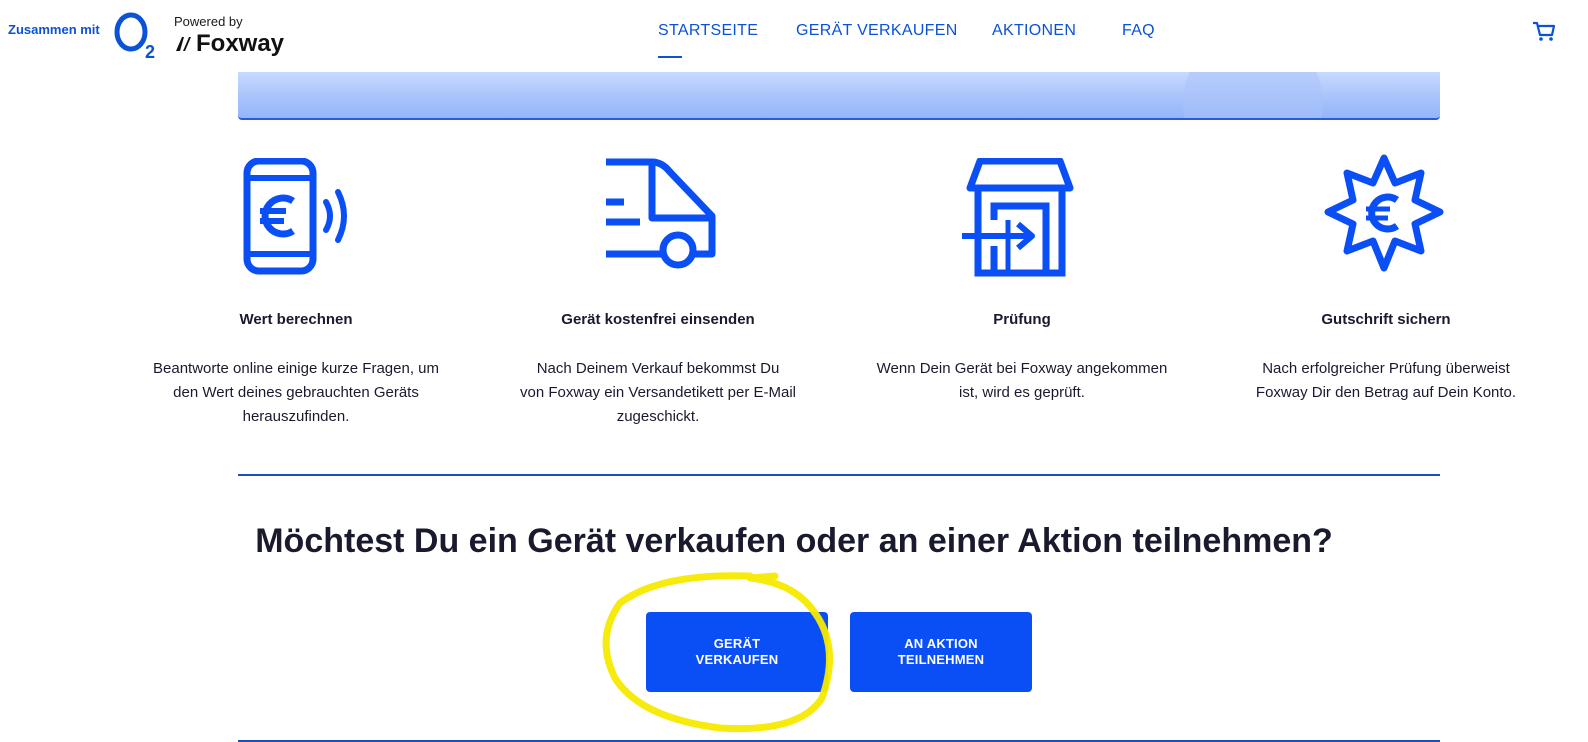 The width and height of the screenshot is (1588, 742). Describe the element at coordinates (941, 643) in the screenshot. I see `button-label-line1: AN AKTION` at that location.